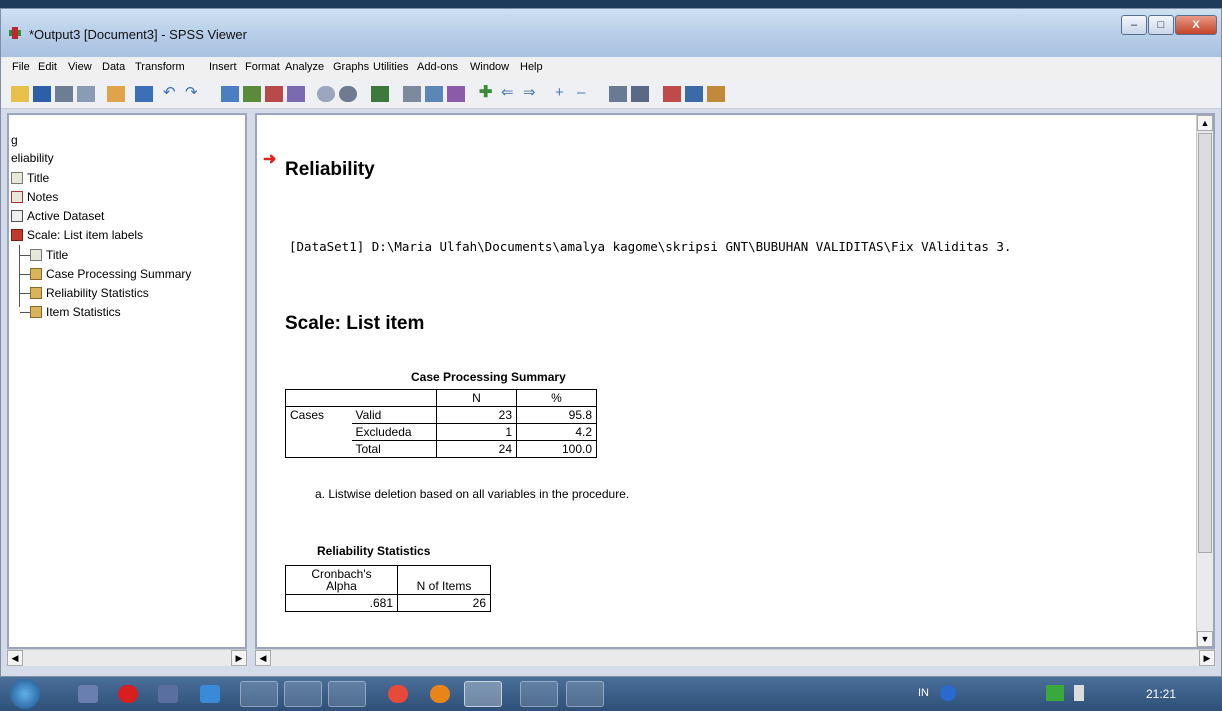  I want to click on start-button-icon, so click(25, 694).